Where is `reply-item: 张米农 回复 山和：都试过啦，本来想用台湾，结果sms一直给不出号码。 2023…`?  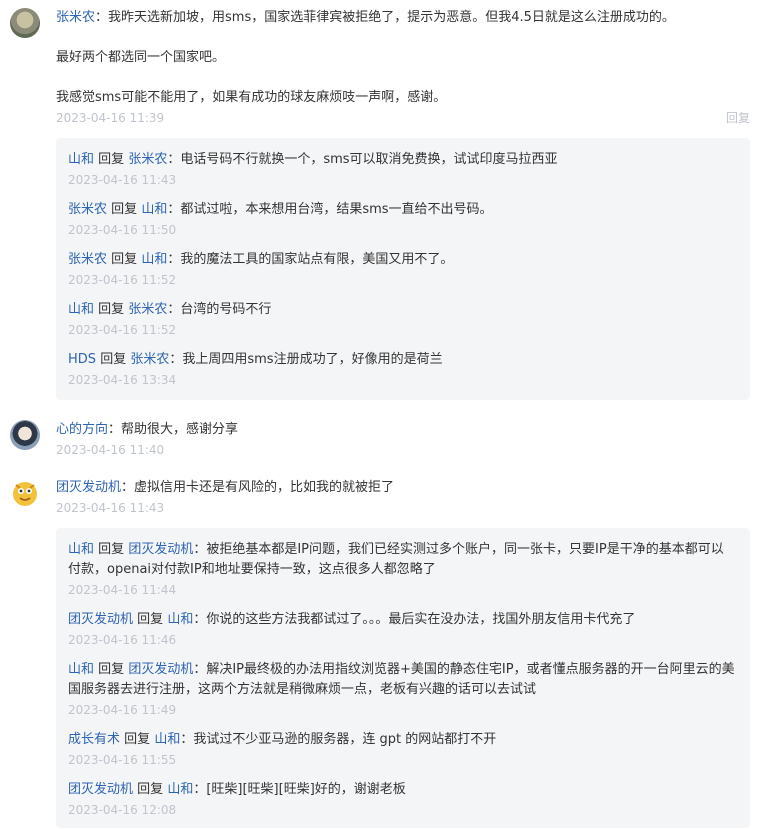
reply-item: 张米农 回复 山和：都试过啦，本来想用台湾，结果sms一直给不出号码。 2023… is located at coordinates (402, 220).